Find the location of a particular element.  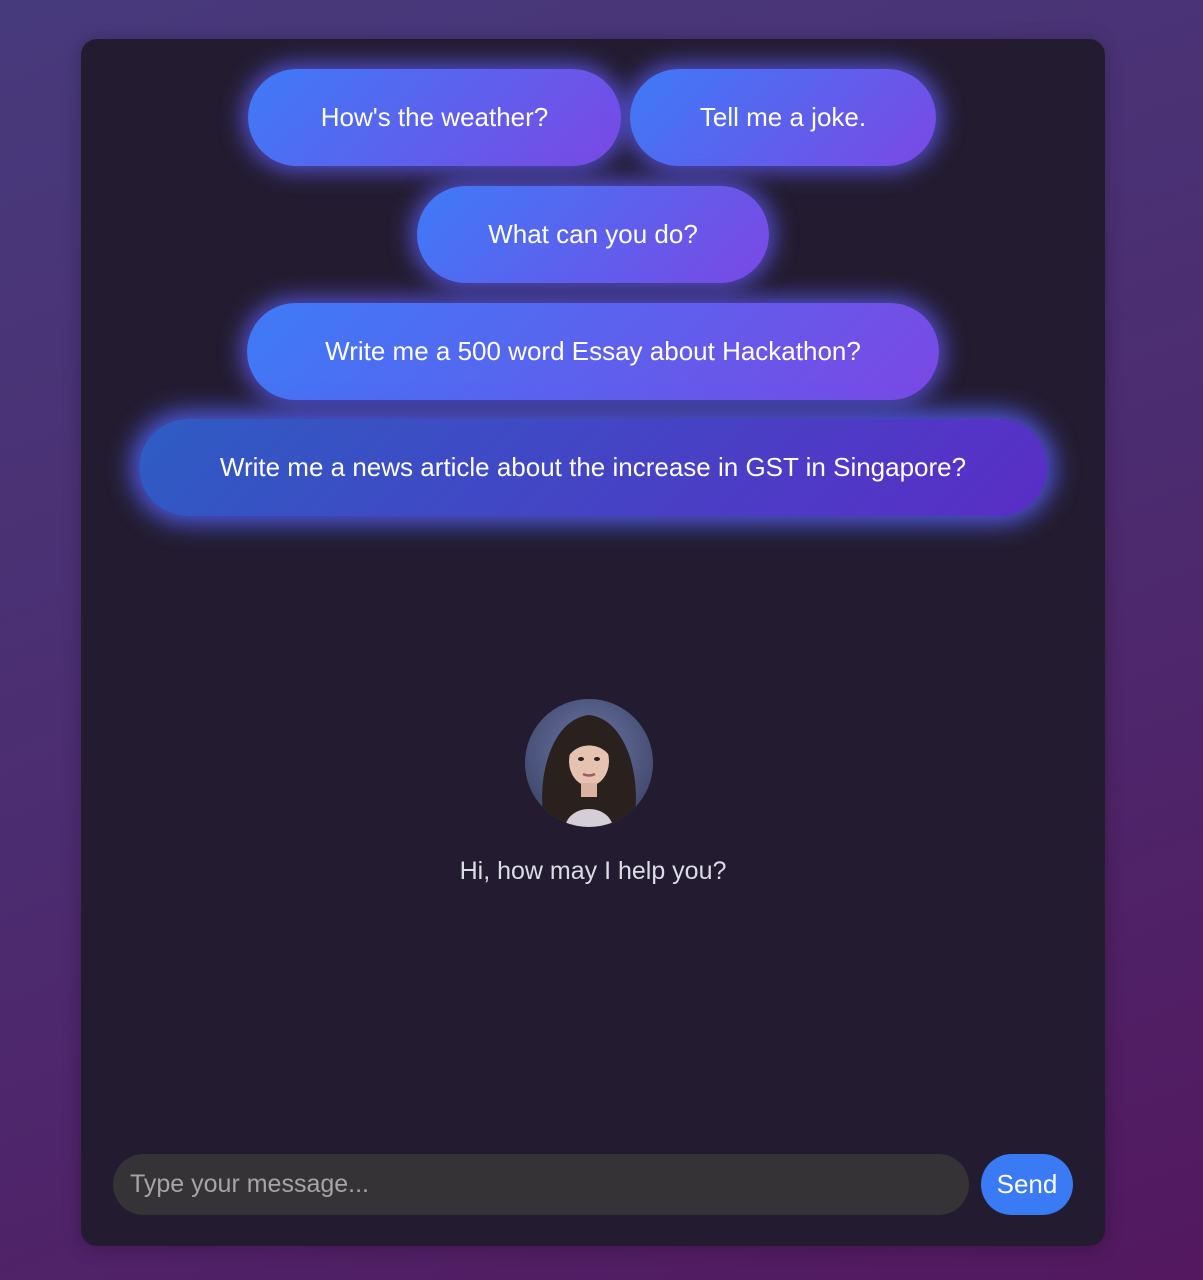

send-button: Send is located at coordinates (1027, 1184).